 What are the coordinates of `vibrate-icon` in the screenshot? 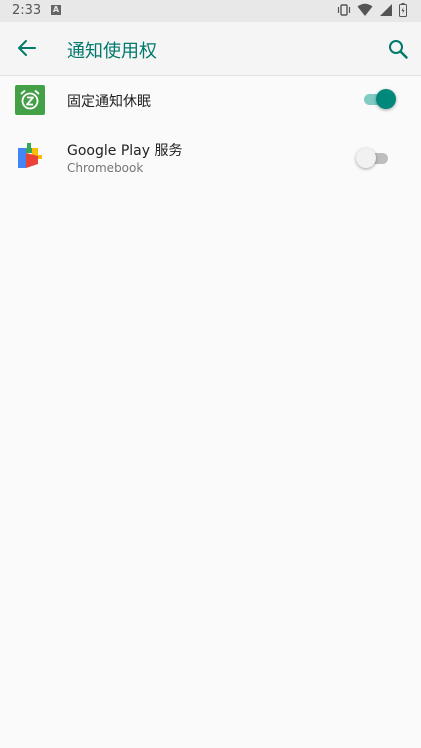 It's located at (344, 10).